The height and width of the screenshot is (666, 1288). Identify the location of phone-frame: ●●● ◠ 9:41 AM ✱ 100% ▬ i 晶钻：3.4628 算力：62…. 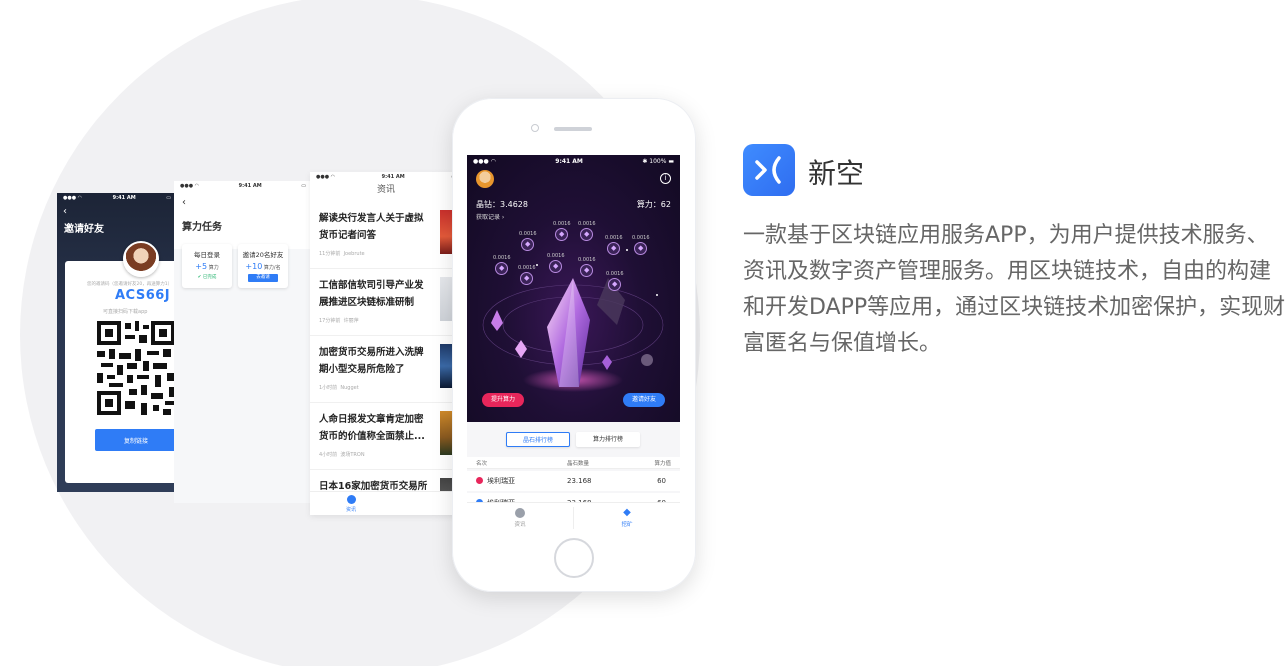
(574, 345).